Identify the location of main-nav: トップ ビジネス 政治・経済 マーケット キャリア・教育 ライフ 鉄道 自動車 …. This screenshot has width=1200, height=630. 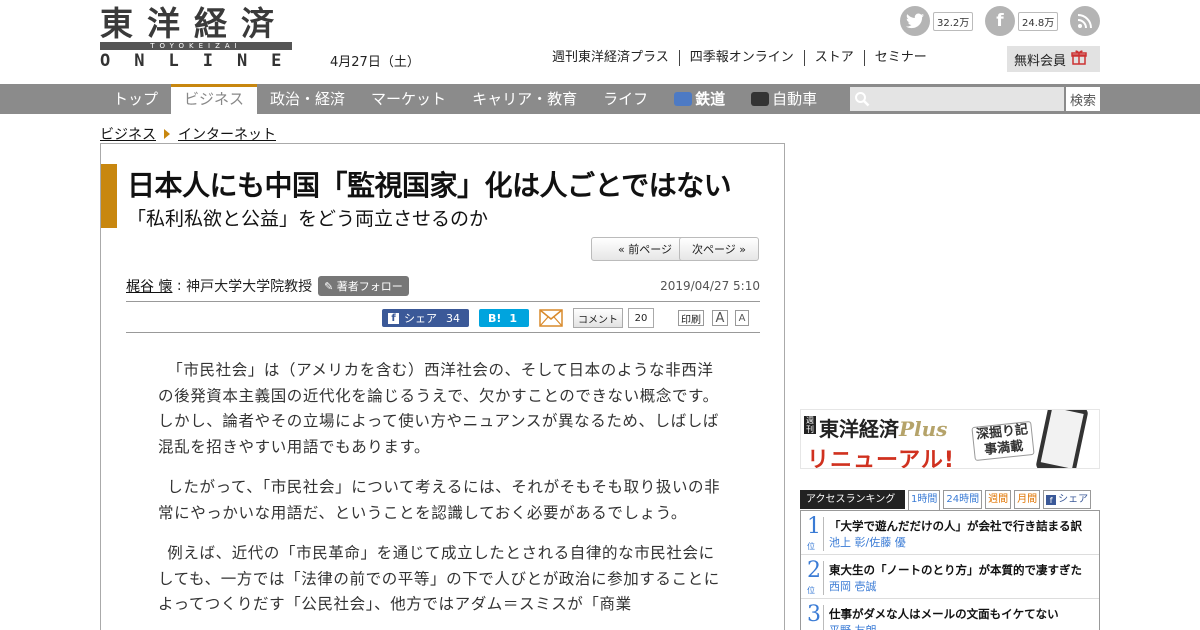
(600, 99).